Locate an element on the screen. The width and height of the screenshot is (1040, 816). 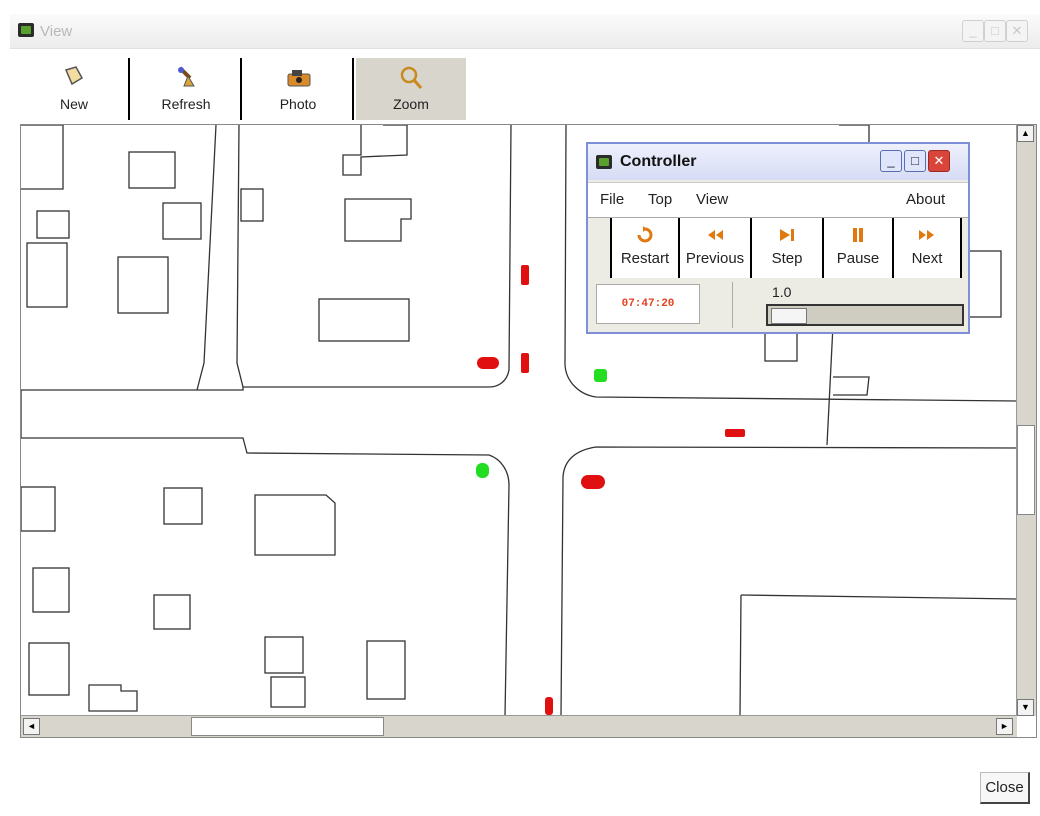
step-button: Step is located at coordinates (788, 248).